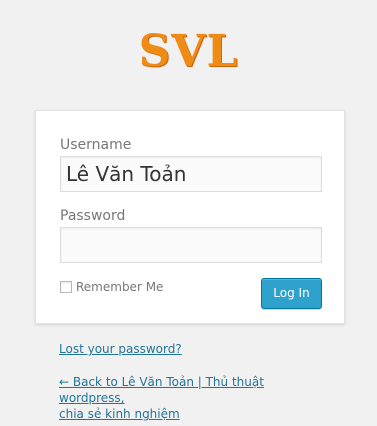 The width and height of the screenshot is (377, 426). I want to click on site-logo: SVL, so click(188, 51).